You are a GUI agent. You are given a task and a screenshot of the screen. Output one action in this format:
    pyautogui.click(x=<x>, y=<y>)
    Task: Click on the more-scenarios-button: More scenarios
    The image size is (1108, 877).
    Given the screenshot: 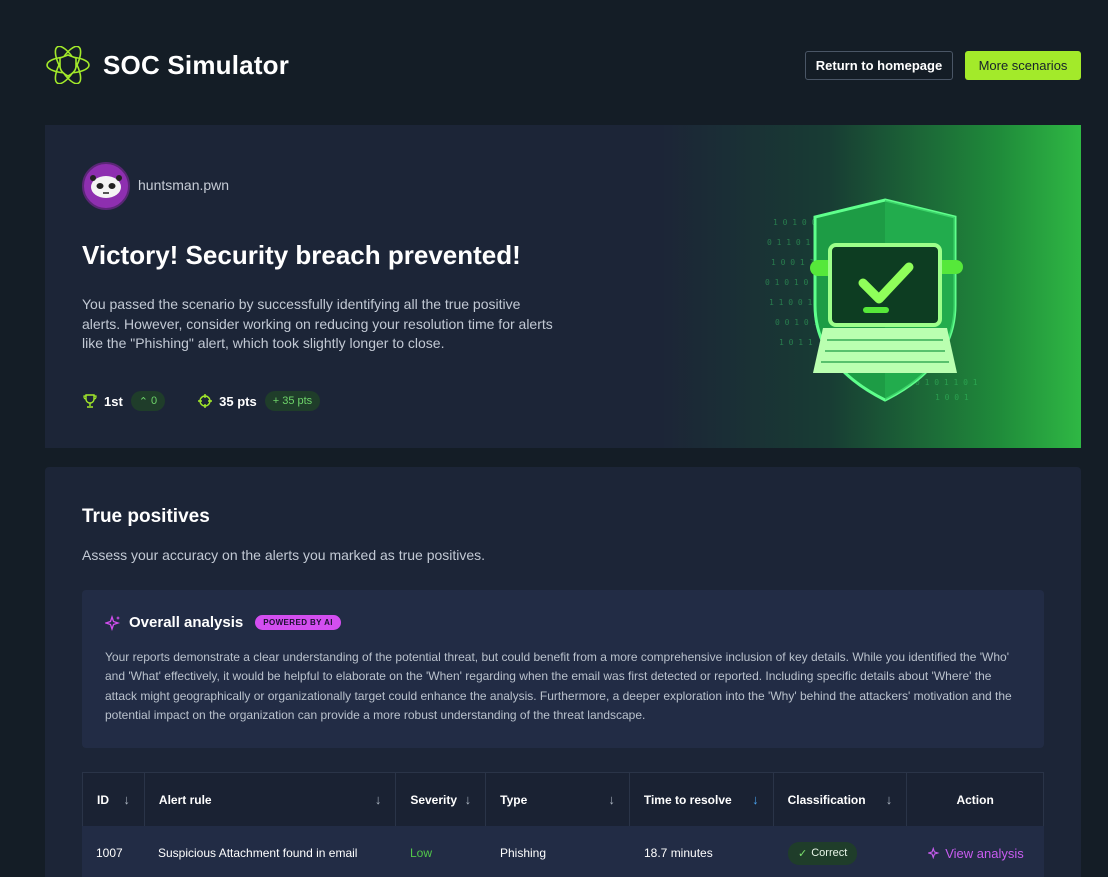 What is the action you would take?
    pyautogui.click(x=1023, y=65)
    